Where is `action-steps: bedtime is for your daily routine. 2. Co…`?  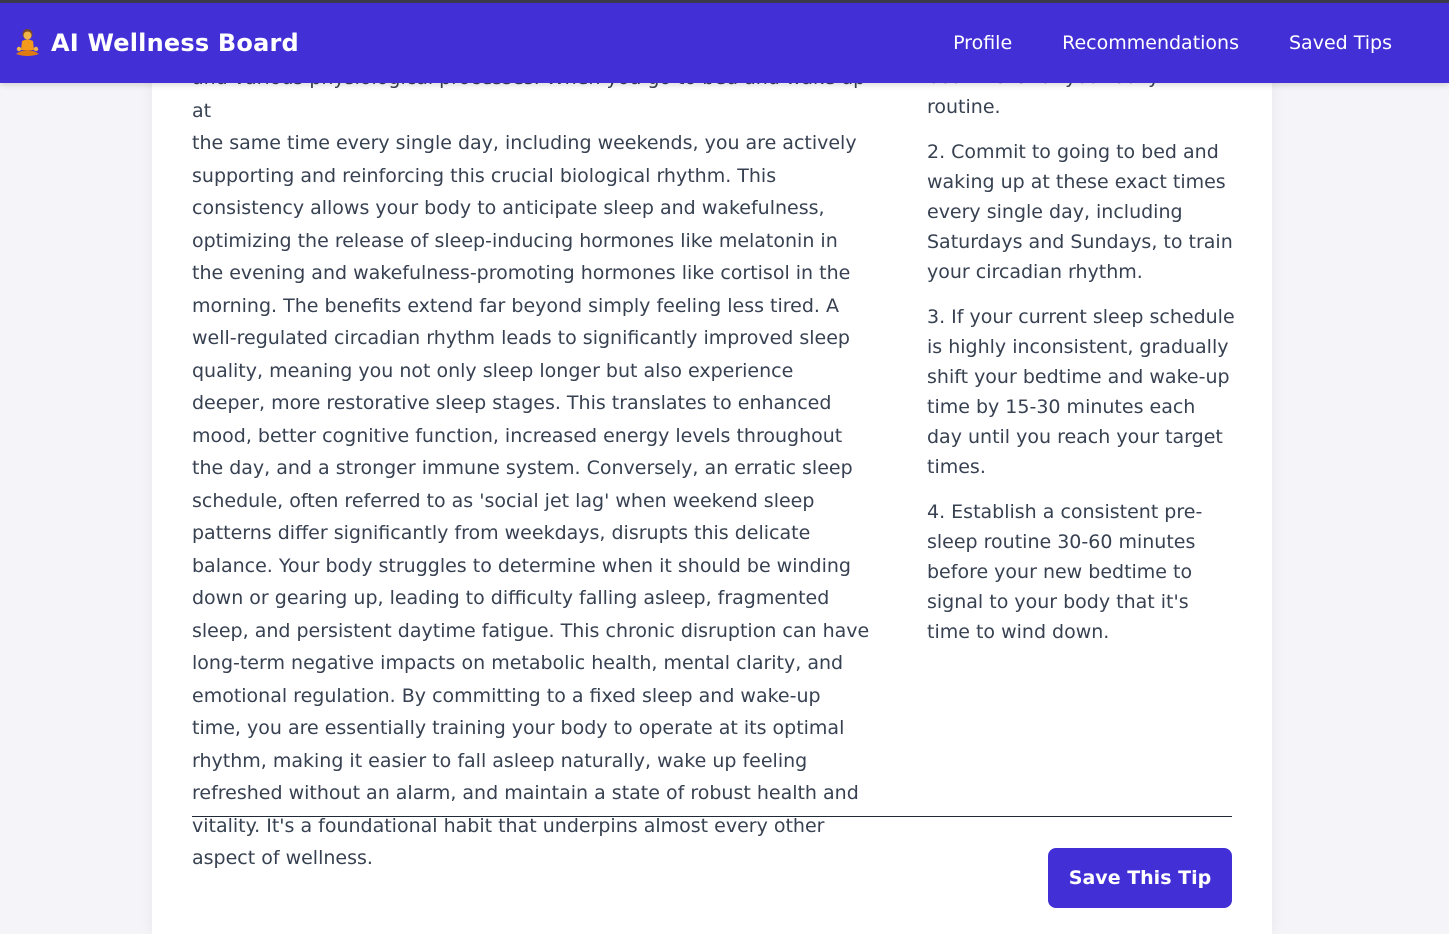 action-steps: bedtime is for your daily routine. 2. Co… is located at coordinates (1081, 362).